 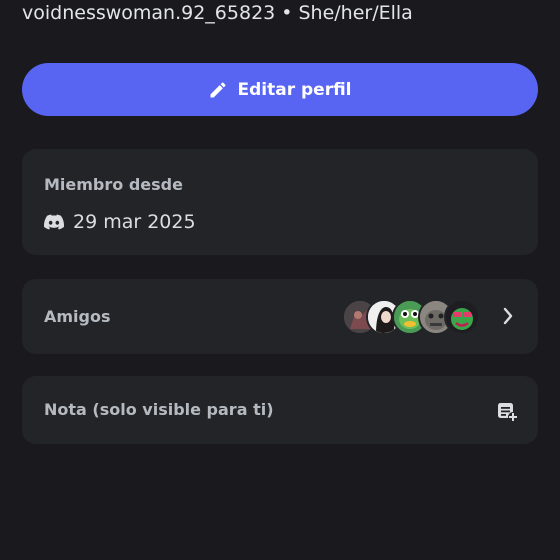 What do you see at coordinates (280, 316) in the screenshot?
I see `friends-card: Amigos` at bounding box center [280, 316].